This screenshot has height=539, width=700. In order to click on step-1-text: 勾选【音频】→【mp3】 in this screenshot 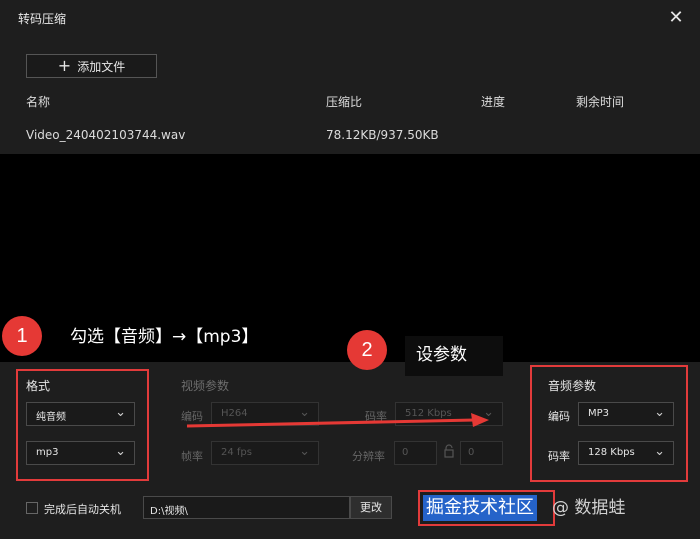, I will do `click(164, 337)`.